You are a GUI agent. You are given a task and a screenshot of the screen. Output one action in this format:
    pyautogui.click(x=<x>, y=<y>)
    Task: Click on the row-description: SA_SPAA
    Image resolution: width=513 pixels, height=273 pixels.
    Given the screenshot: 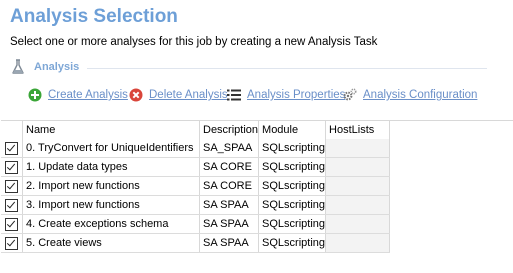 What is the action you would take?
    pyautogui.click(x=229, y=148)
    